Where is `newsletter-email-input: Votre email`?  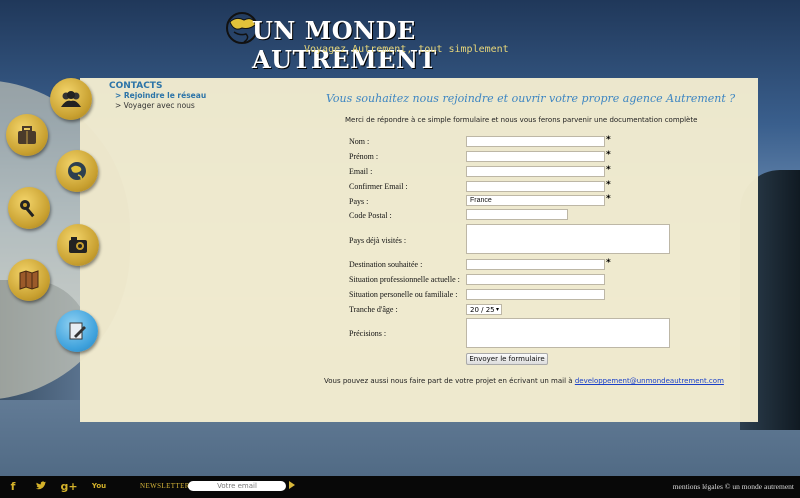 newsletter-email-input: Votre email is located at coordinates (237, 486).